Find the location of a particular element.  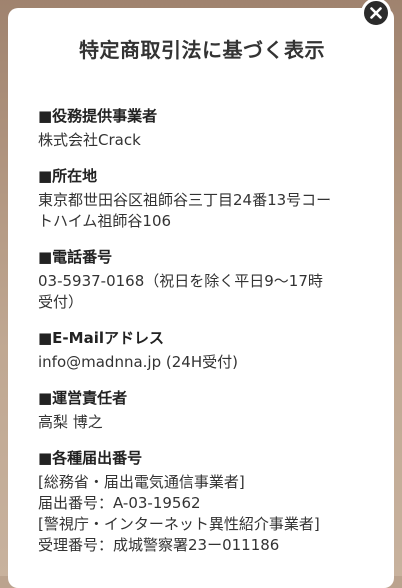

section-text: 受付） is located at coordinates (61, 302).